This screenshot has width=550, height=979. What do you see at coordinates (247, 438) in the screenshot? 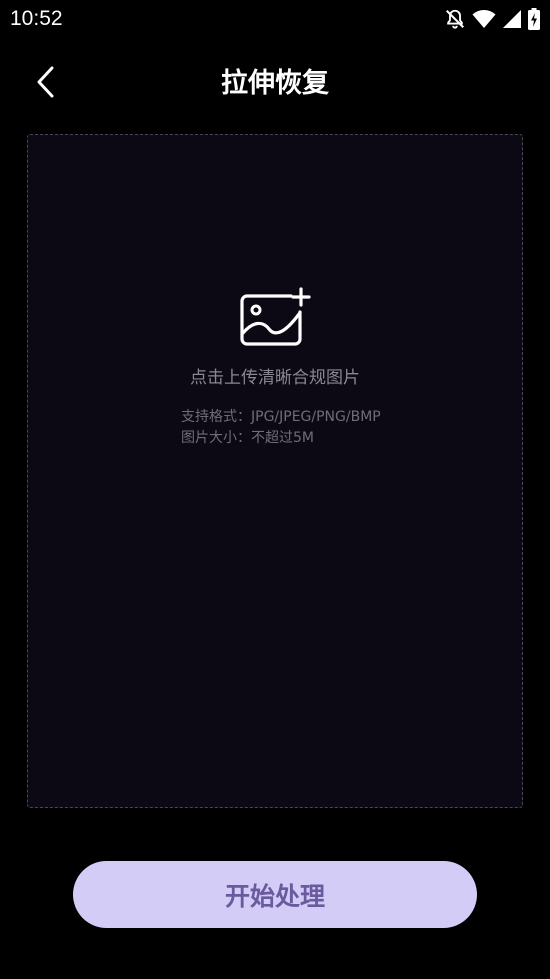
I see `size-limit: 图片大小：不超过5M` at bounding box center [247, 438].